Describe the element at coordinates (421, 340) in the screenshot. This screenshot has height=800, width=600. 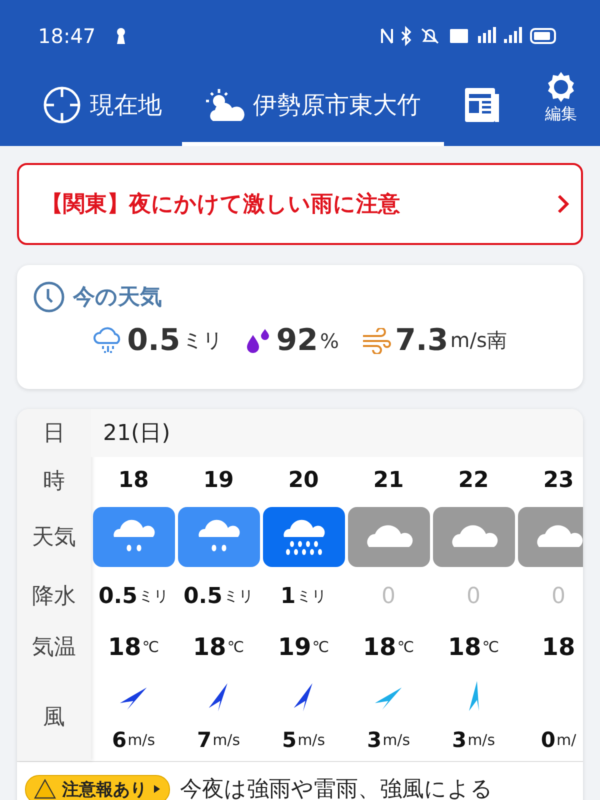
I see `wind-value: 7.3` at that location.